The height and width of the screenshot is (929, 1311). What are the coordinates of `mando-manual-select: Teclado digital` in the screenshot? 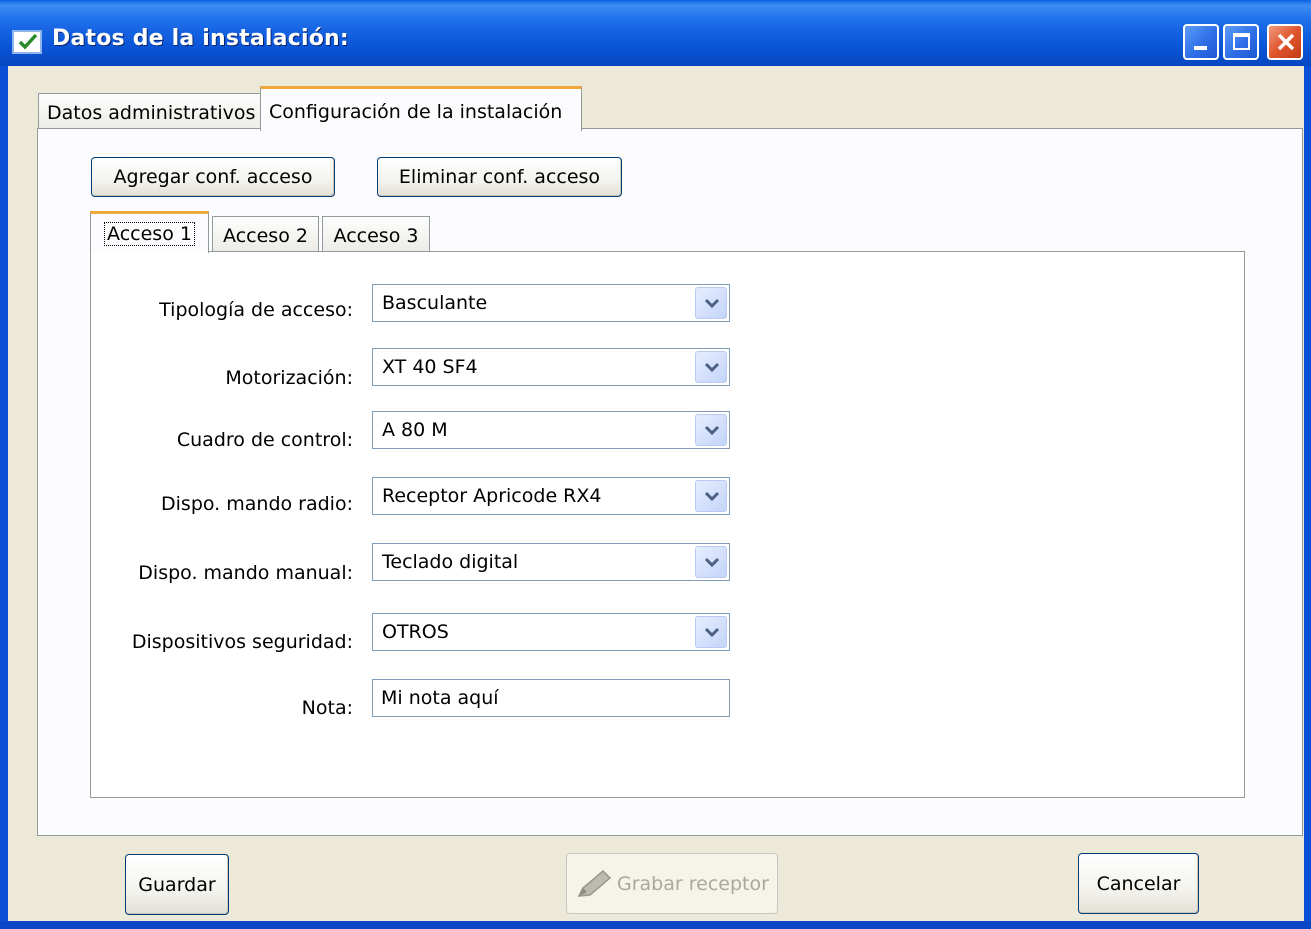 It's located at (551, 562).